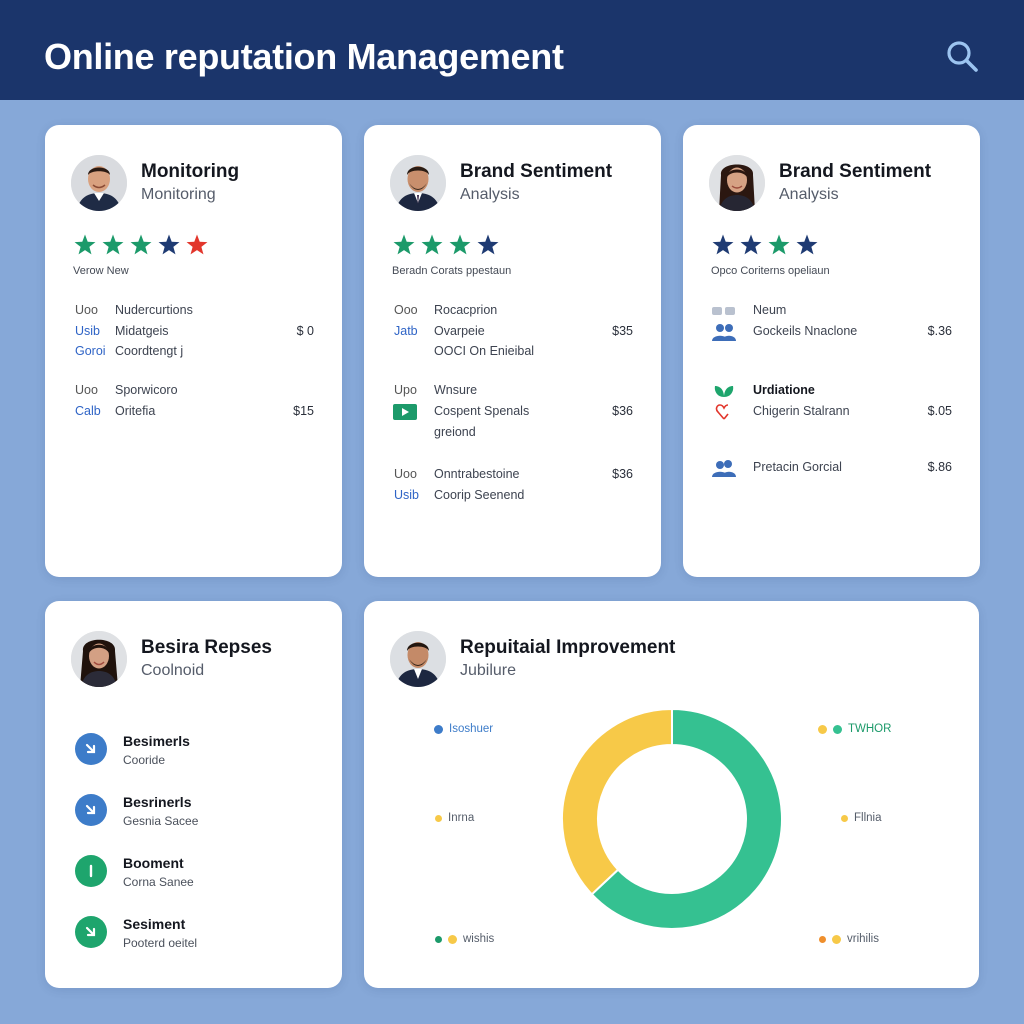  I want to click on legend-item: Isoshuer, so click(463, 729).